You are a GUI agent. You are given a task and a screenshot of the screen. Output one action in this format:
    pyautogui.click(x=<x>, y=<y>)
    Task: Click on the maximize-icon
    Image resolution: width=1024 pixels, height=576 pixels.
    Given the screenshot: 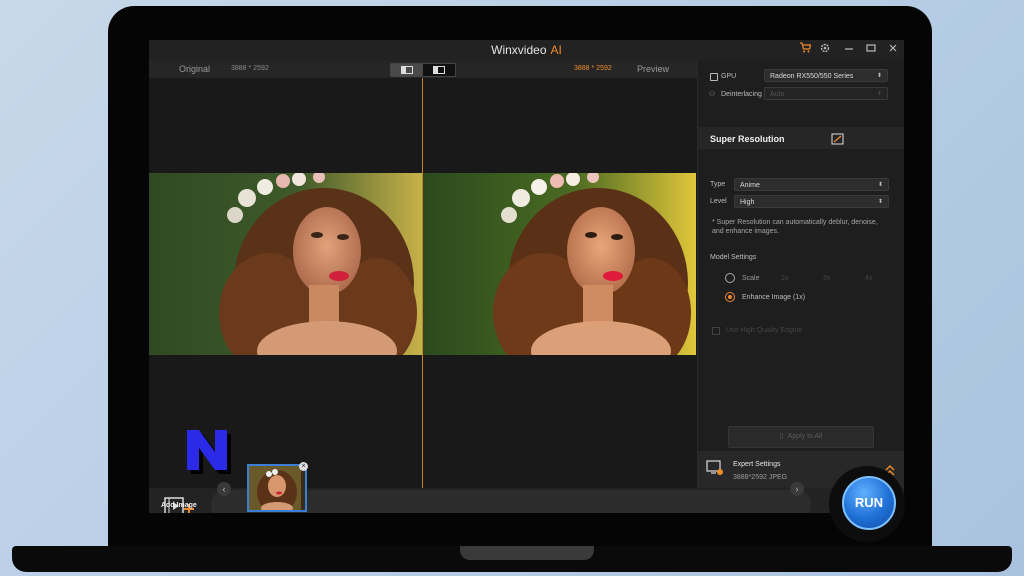 What is the action you would take?
    pyautogui.click(x=871, y=49)
    